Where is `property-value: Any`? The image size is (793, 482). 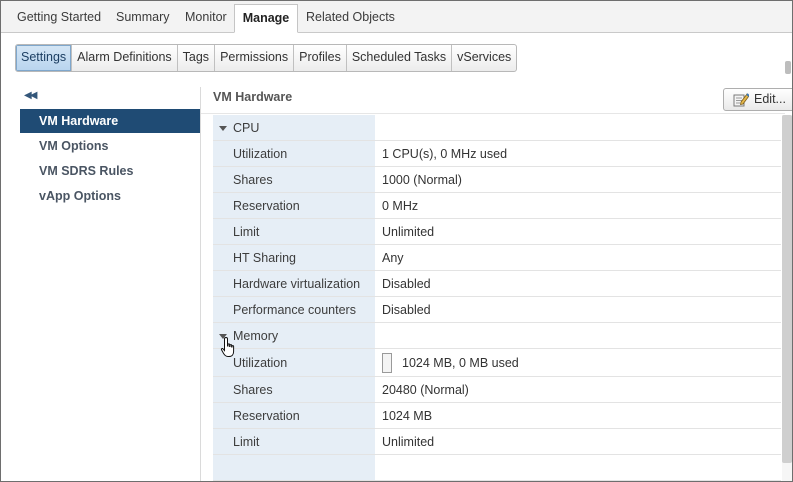
property-value: Any is located at coordinates (393, 258).